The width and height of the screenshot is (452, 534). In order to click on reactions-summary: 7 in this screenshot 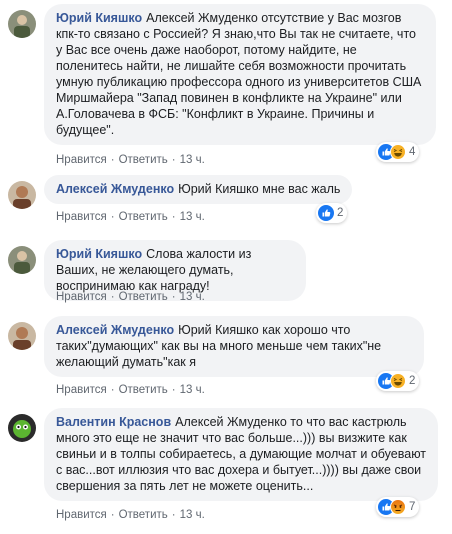, I will do `click(398, 507)`.